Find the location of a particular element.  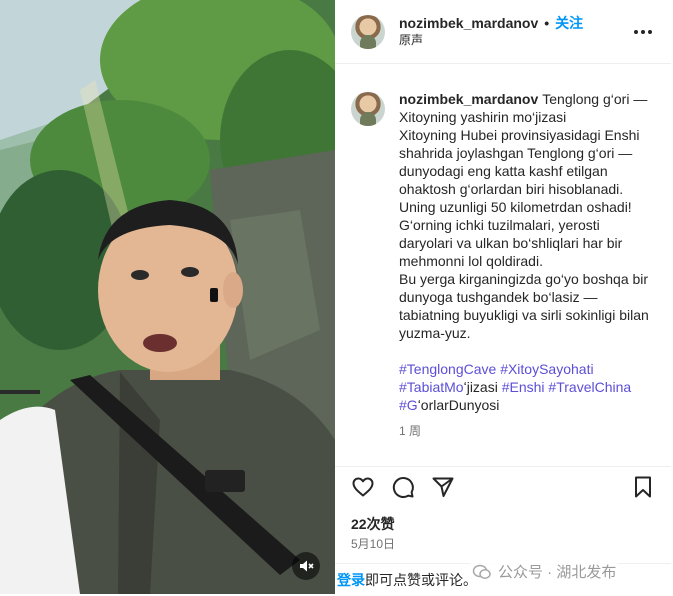

send-icon is located at coordinates (443, 487).